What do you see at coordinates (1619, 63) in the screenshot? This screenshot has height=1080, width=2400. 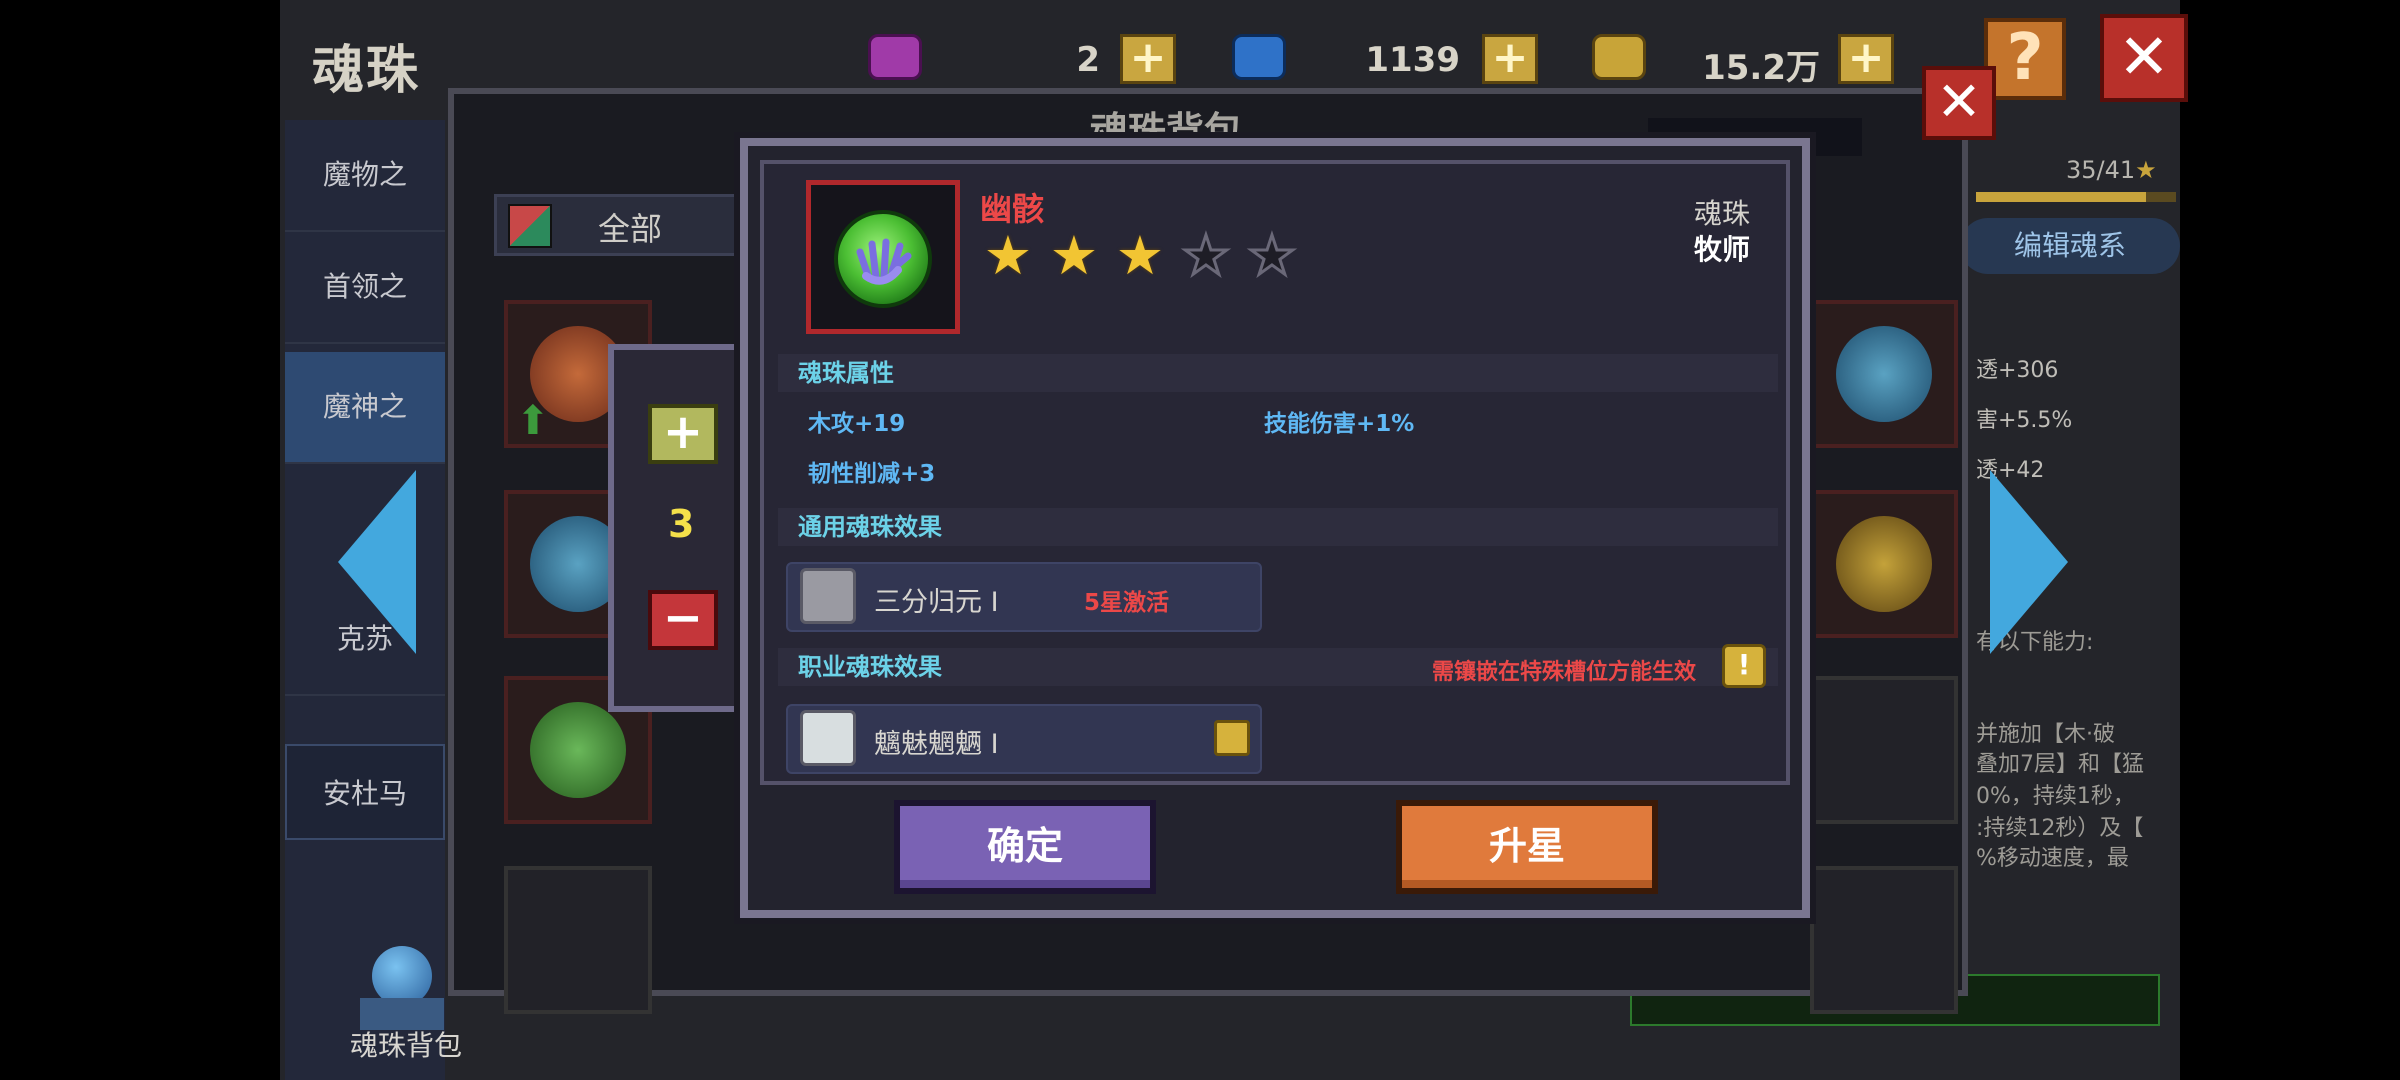 I see `gold-coin-icon` at bounding box center [1619, 63].